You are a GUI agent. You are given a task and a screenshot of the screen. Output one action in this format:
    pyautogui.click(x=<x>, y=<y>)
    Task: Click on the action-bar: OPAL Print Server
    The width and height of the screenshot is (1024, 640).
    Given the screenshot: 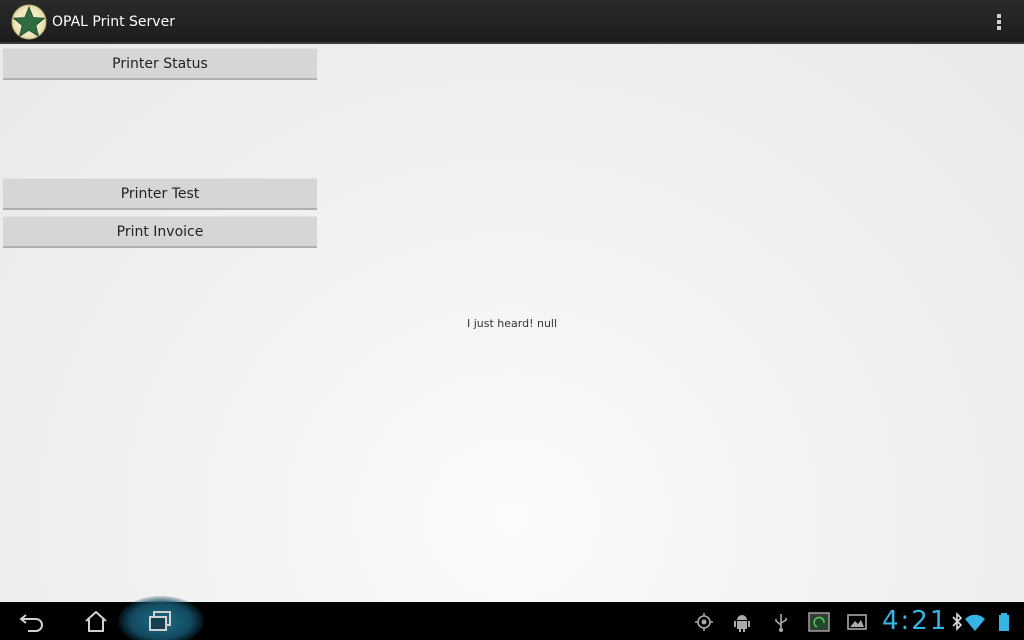 What is the action you would take?
    pyautogui.click(x=512, y=22)
    